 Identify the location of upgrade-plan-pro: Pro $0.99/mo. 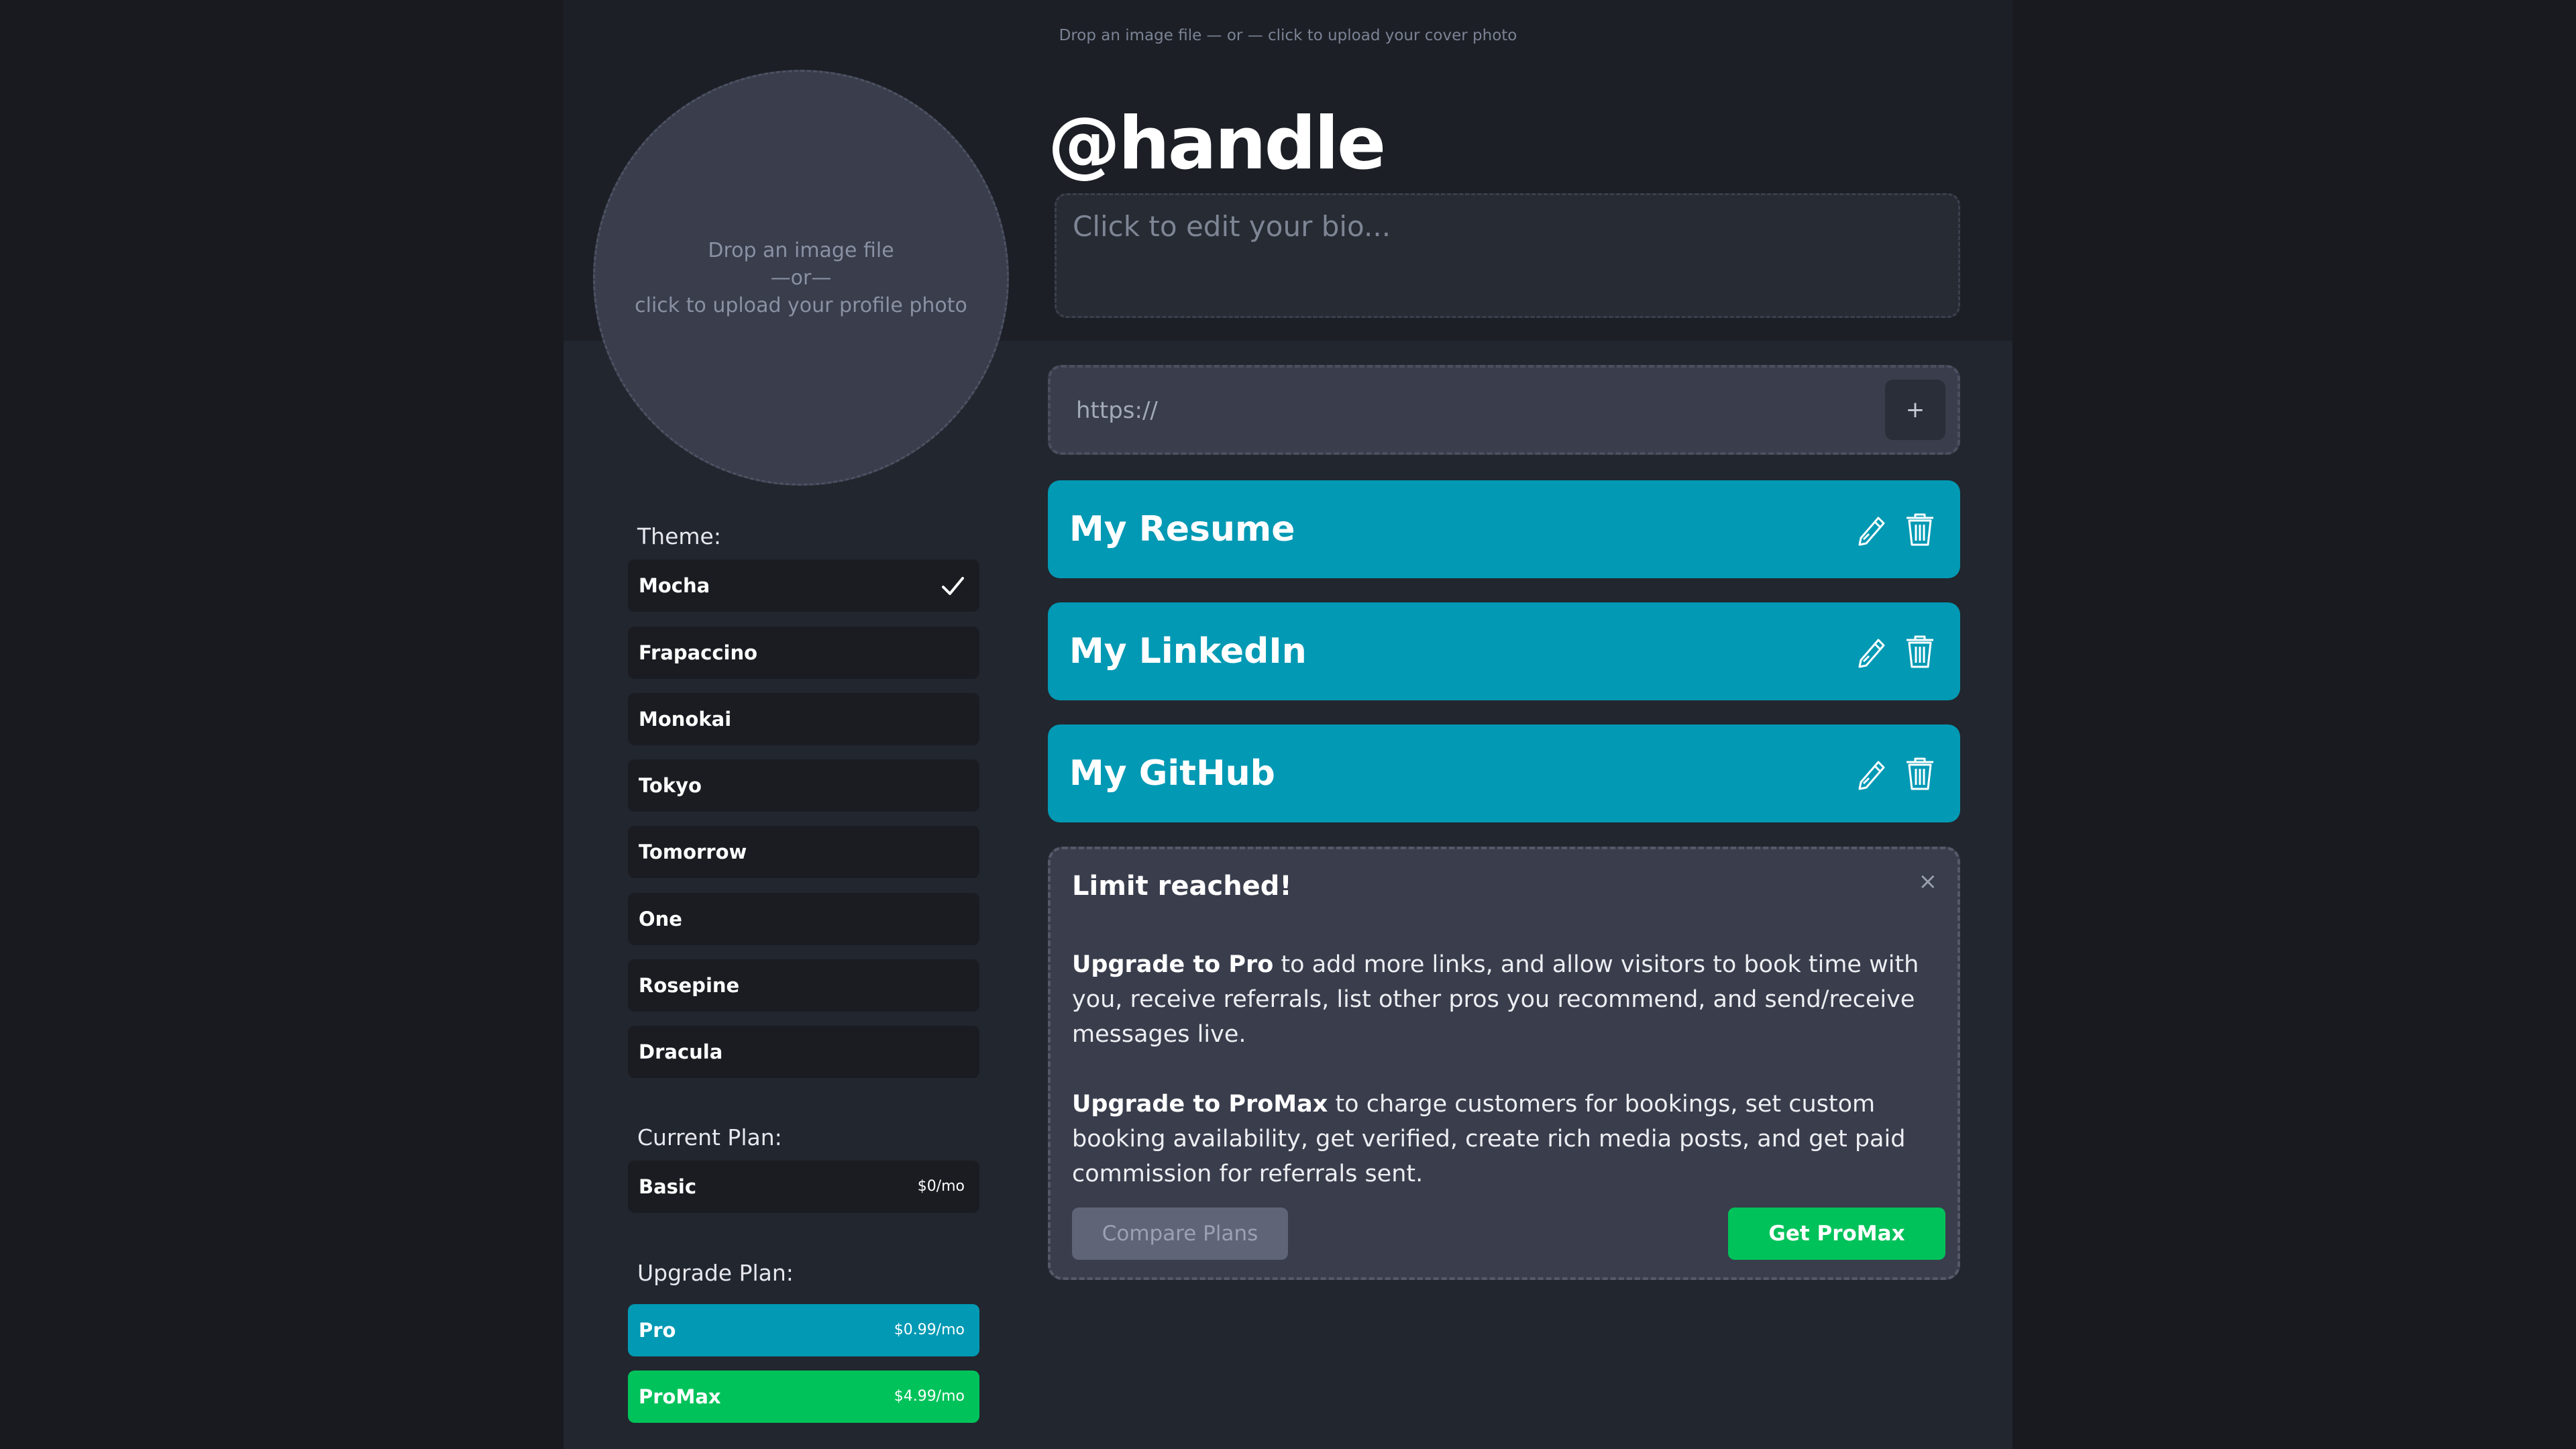
(803, 1330).